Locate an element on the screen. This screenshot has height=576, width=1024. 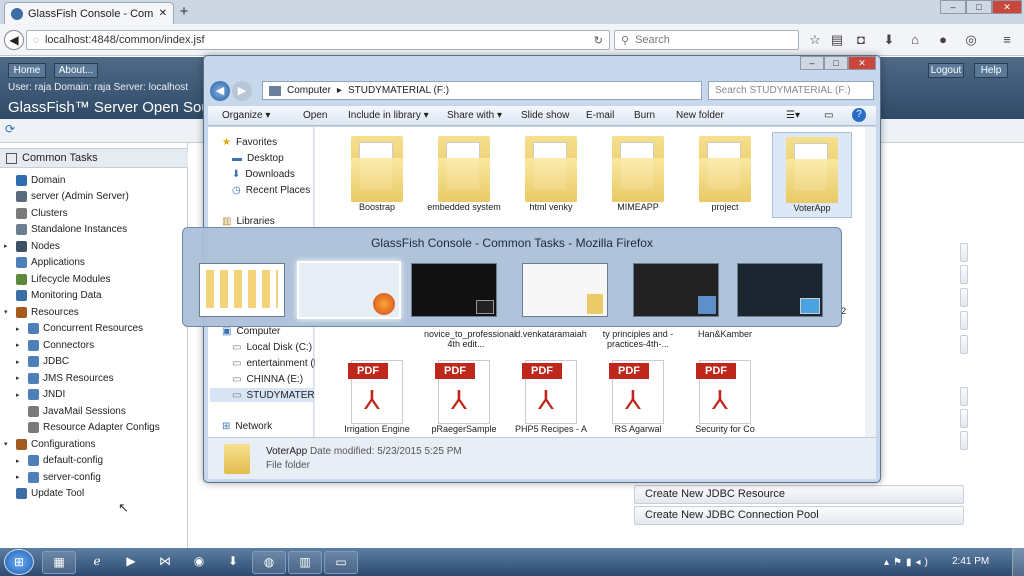
nav-network: ⊞ Network is located at coordinates (247, 426).